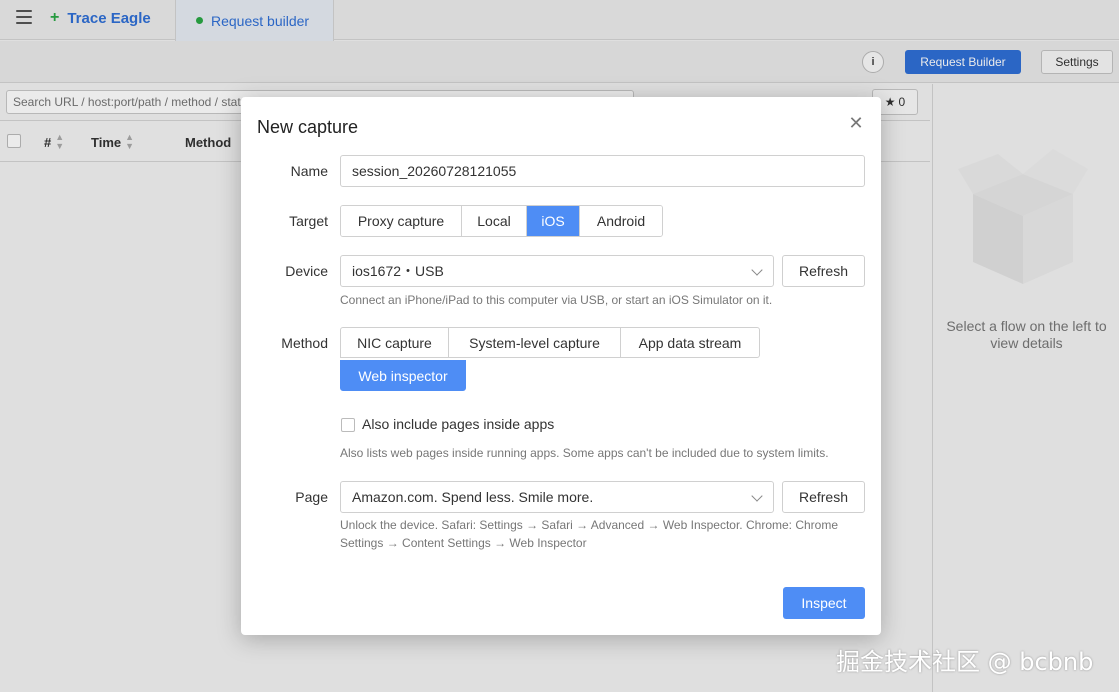  Describe the element at coordinates (308, 127) in the screenshot. I see `dialog-title: New capture` at that location.